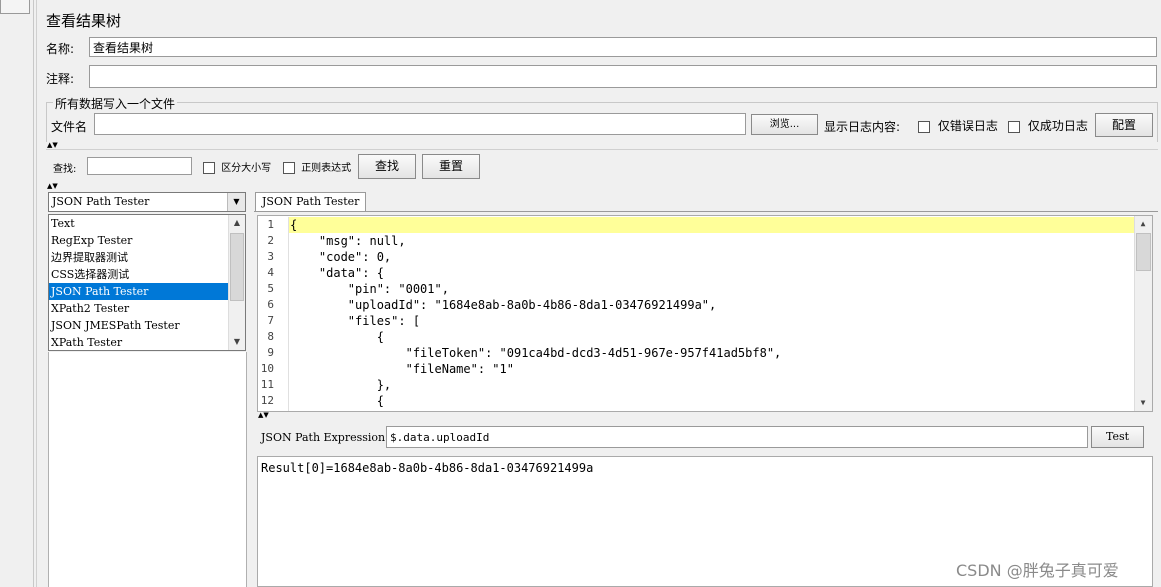 The height and width of the screenshot is (587, 1161). What do you see at coordinates (60, 49) in the screenshot?
I see `name-label: 名称:` at bounding box center [60, 49].